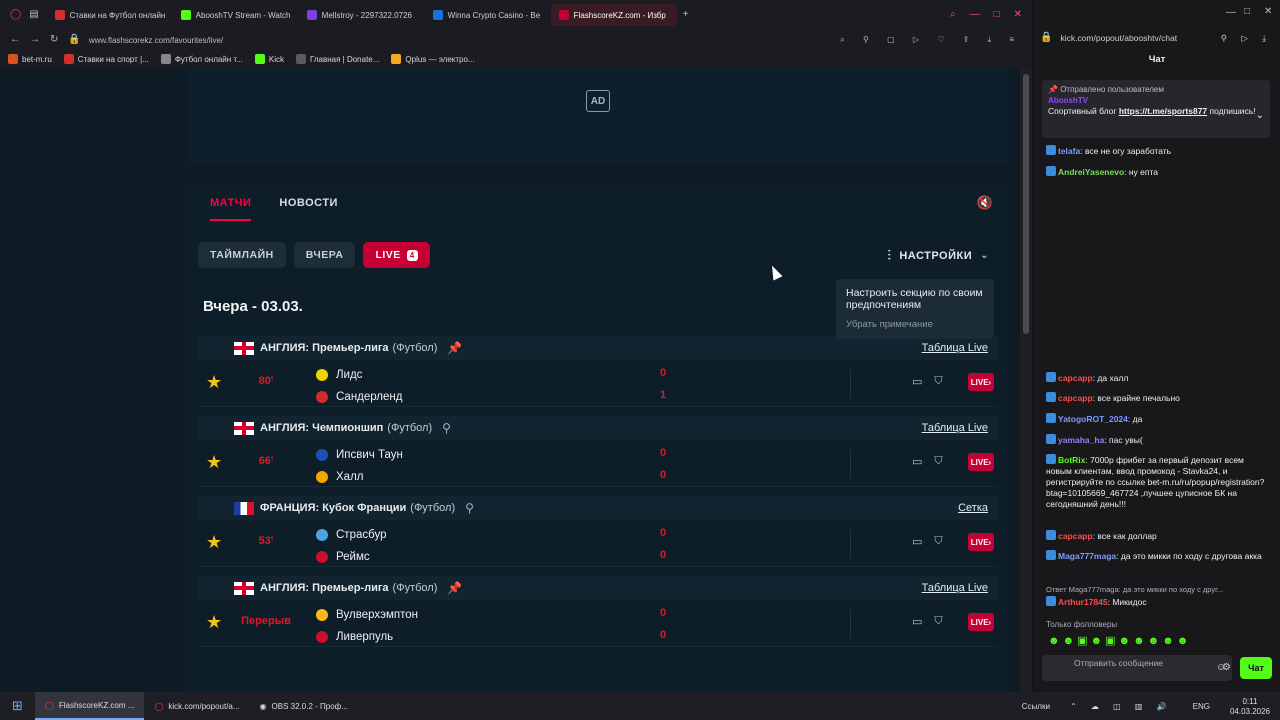 The image size is (1280, 720). I want to click on mute-icon: 🔇, so click(985, 203).